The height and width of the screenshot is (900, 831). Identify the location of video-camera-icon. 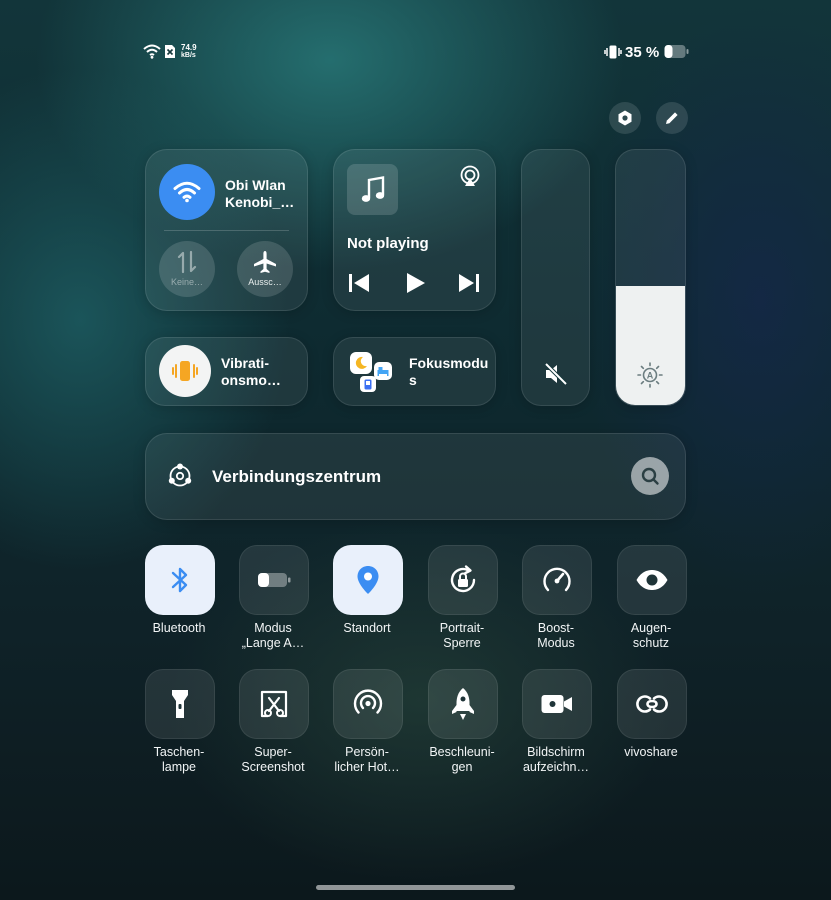
(556, 704).